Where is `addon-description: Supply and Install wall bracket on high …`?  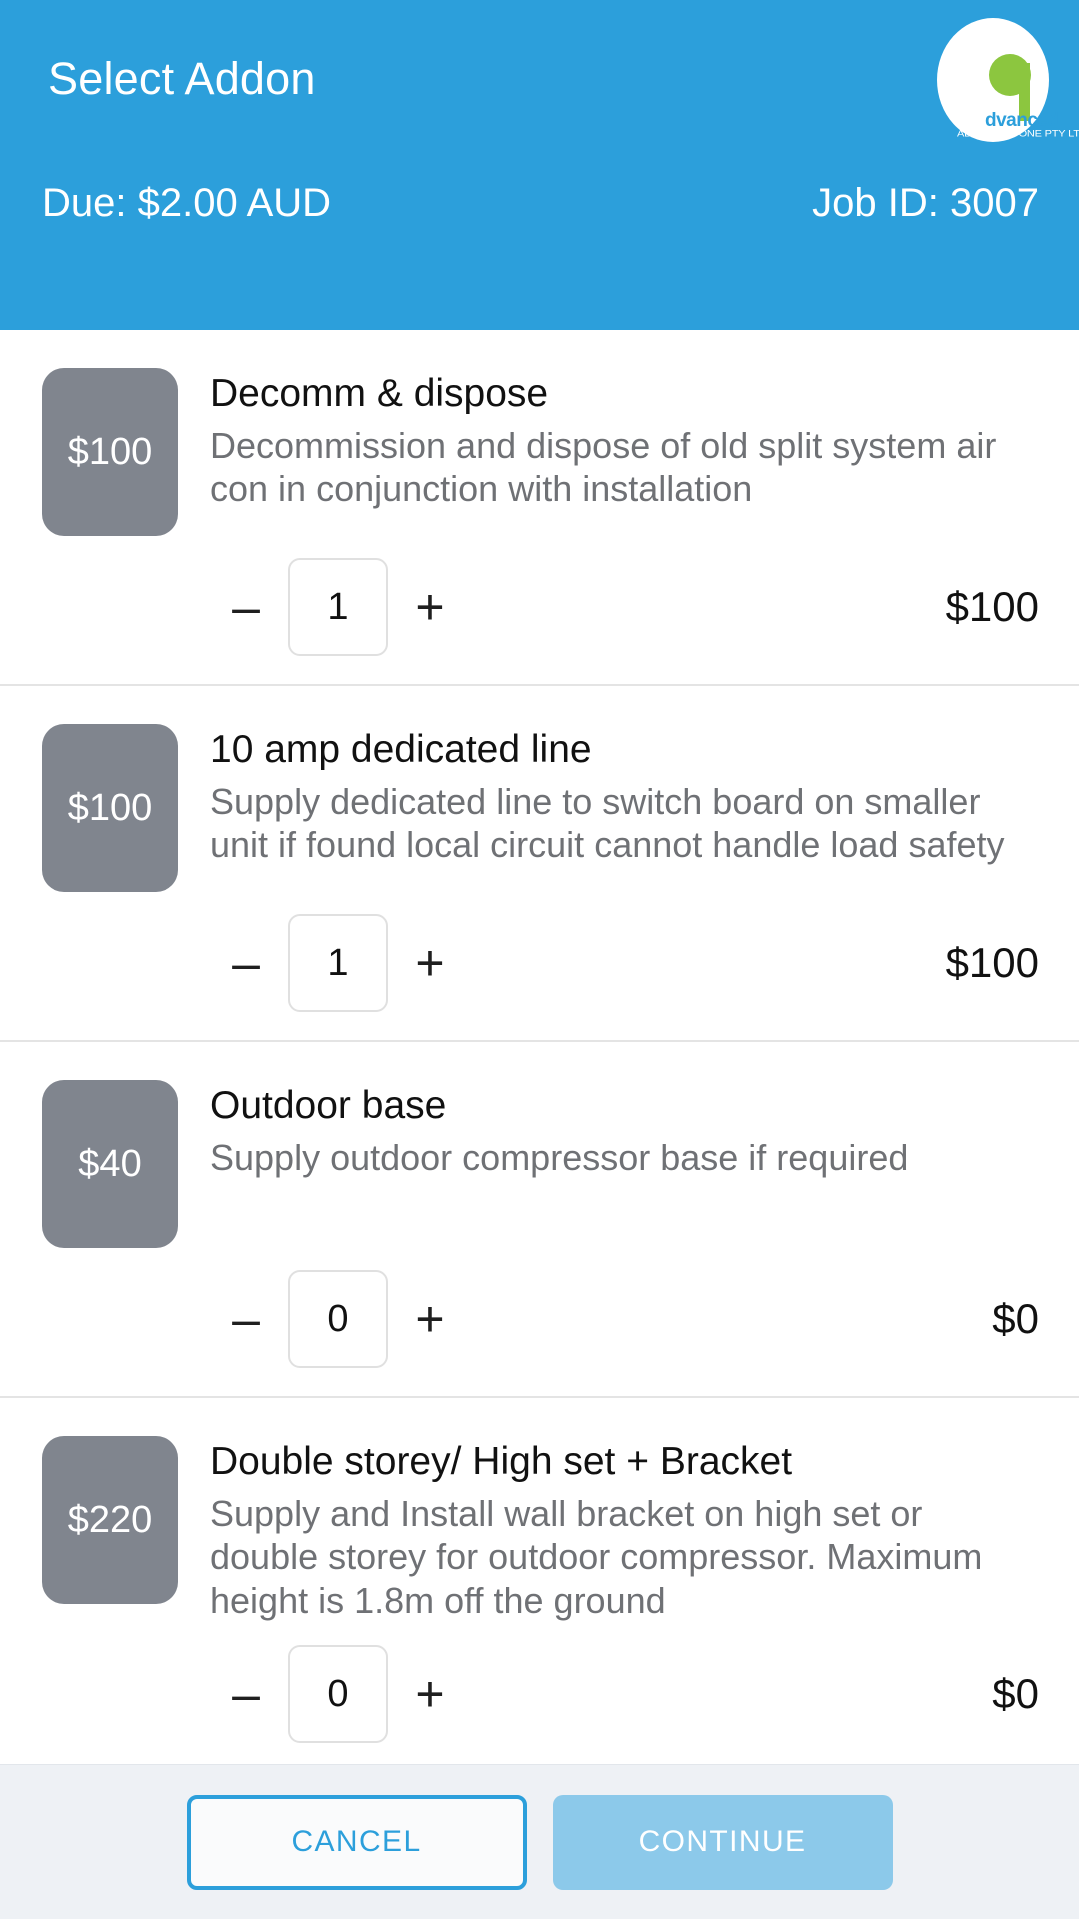
addon-description: Supply and Install wall bracket on high … is located at coordinates (596, 1557).